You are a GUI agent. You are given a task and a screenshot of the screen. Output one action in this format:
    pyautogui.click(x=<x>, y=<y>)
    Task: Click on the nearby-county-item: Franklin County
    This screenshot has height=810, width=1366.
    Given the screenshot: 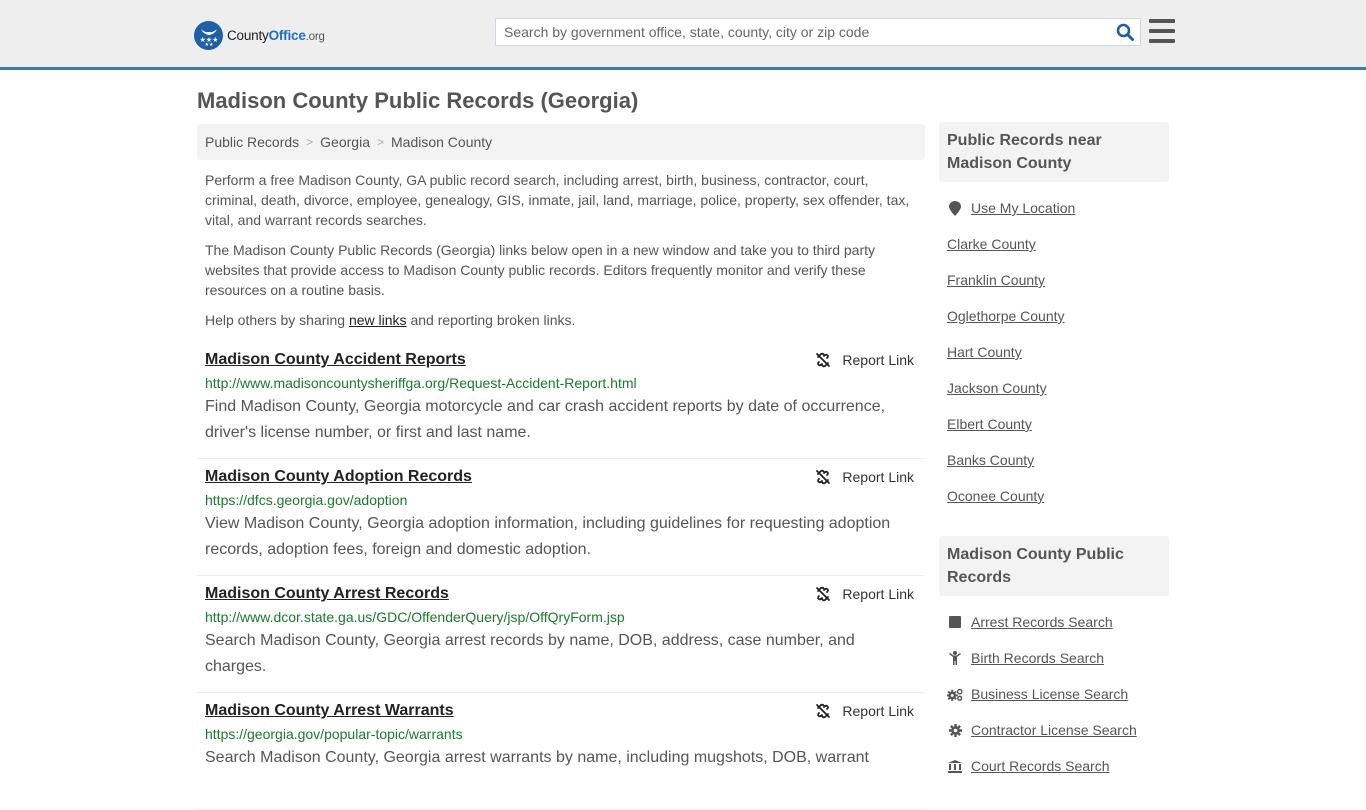 What is the action you would take?
    pyautogui.click(x=1058, y=280)
    